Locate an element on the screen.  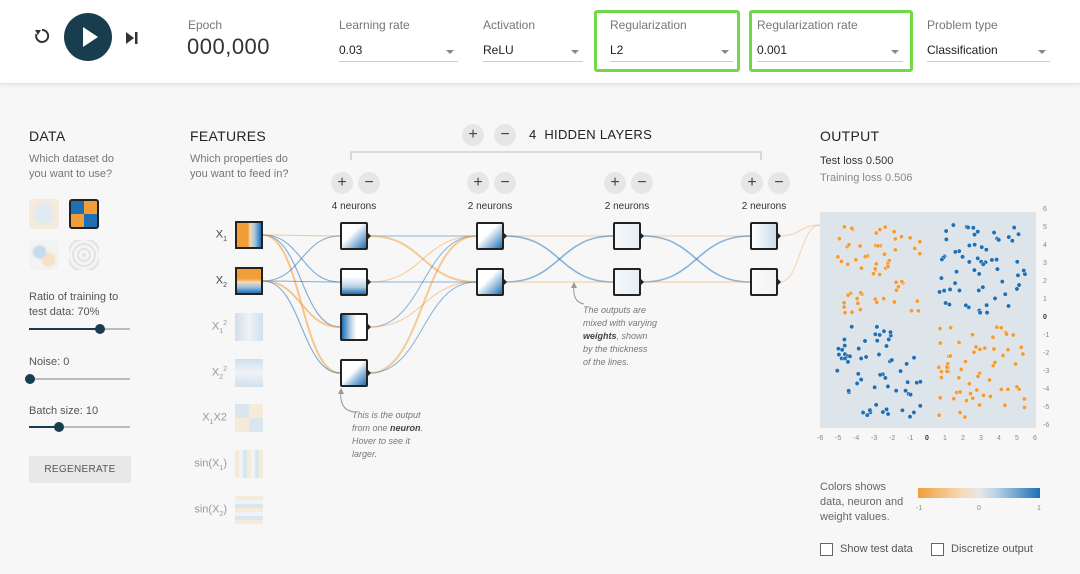
y-tick-label: 0 is located at coordinates (1045, 317).